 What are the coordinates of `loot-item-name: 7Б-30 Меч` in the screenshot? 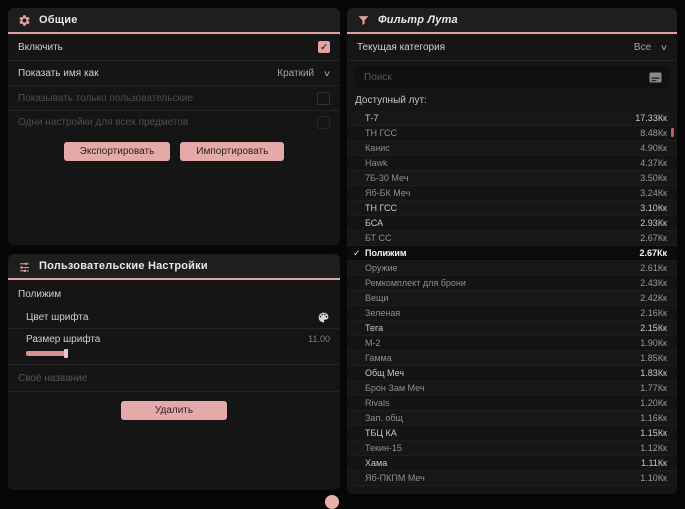 It's located at (387, 178).